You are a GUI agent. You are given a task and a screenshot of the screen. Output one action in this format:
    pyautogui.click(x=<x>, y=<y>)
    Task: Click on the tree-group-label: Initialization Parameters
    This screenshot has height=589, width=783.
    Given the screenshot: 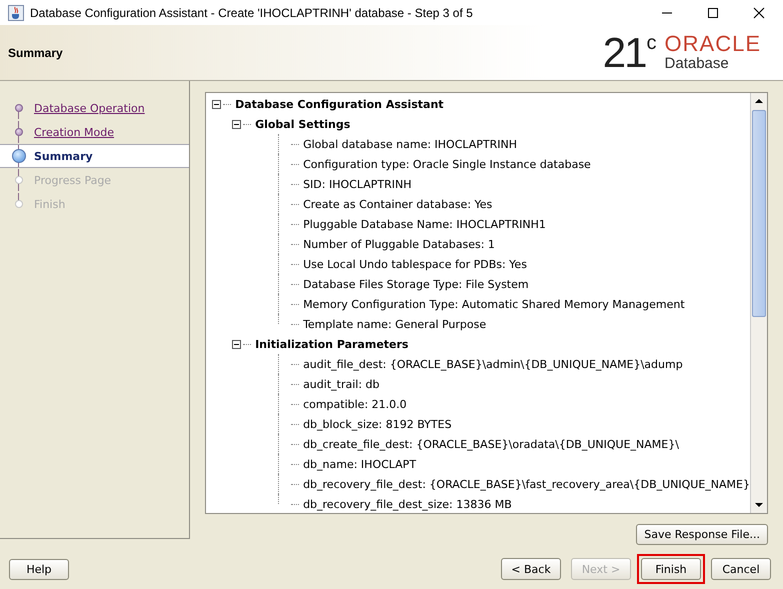 What is the action you would take?
    pyautogui.click(x=331, y=344)
    